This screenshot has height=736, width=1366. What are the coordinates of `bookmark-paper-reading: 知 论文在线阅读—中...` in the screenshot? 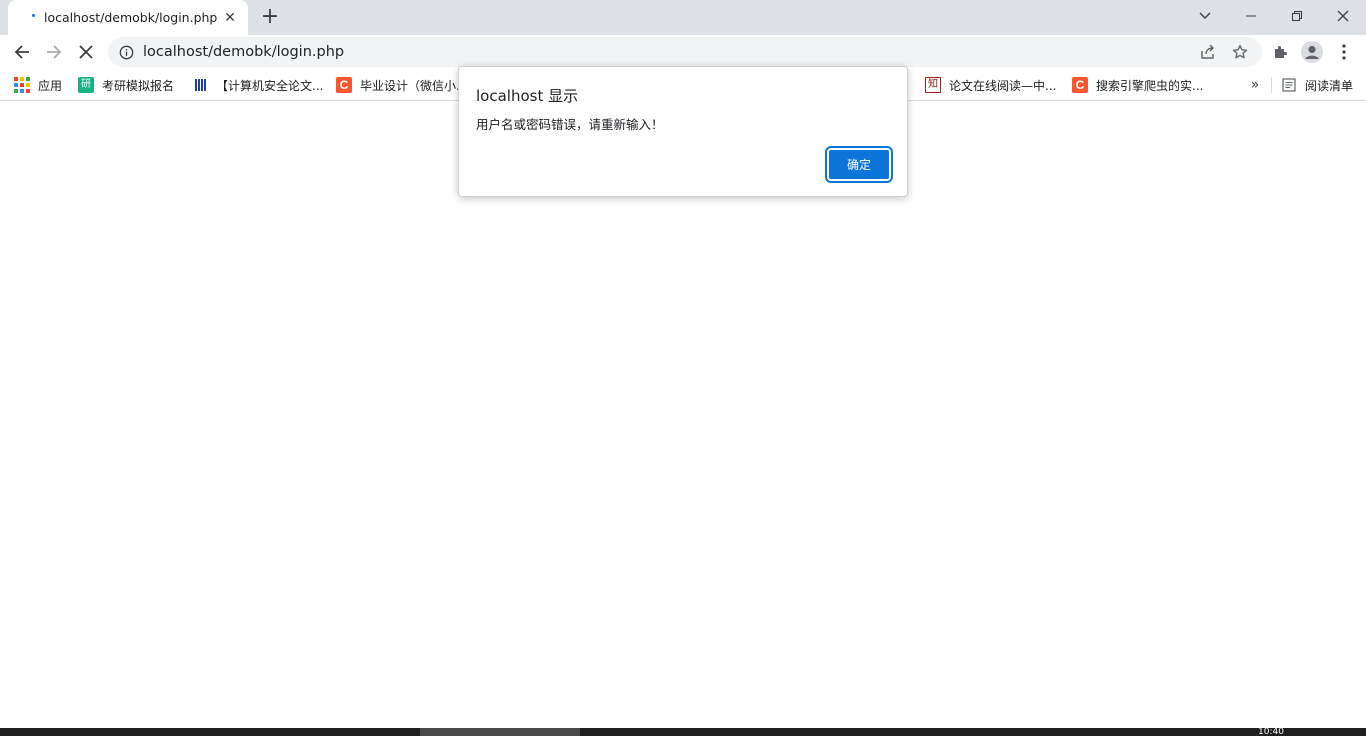 It's located at (990, 85).